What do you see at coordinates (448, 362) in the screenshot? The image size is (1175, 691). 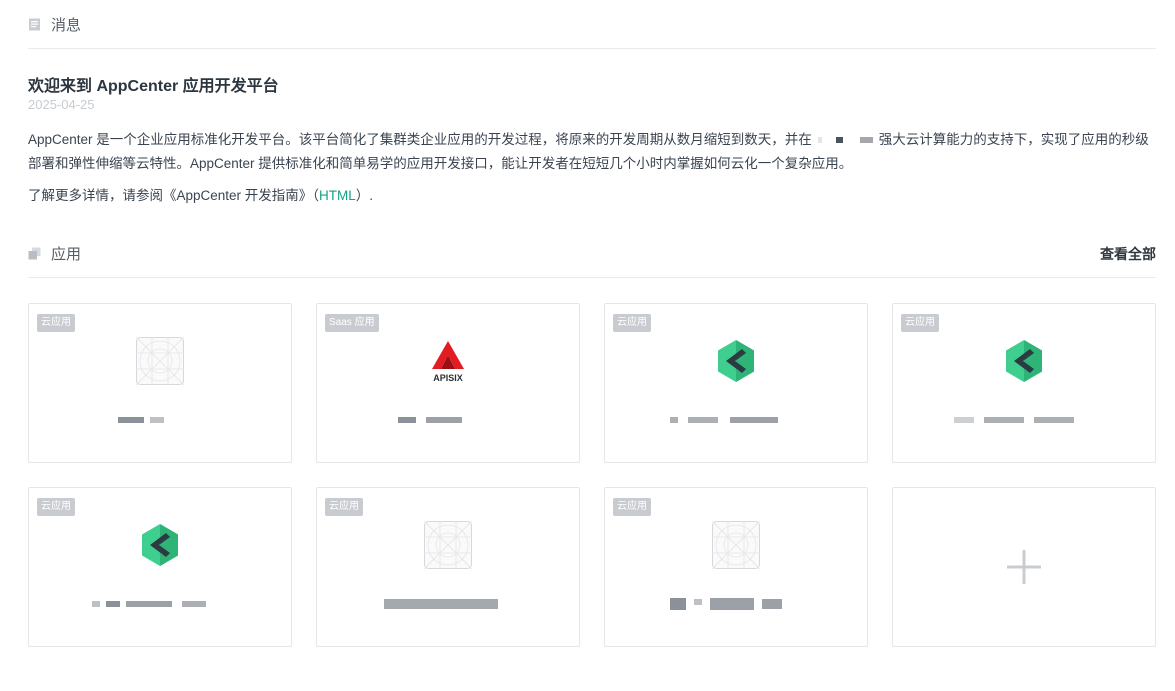 I see `apisix-logo: APISIX` at bounding box center [448, 362].